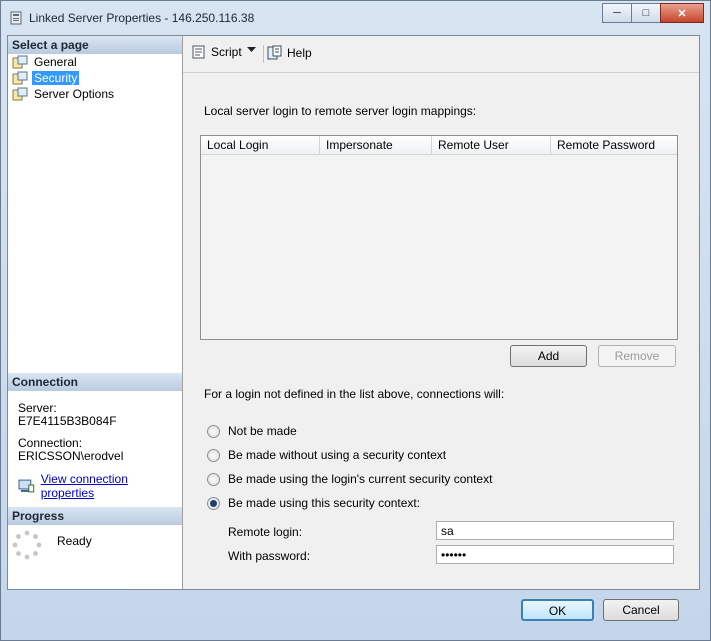  What do you see at coordinates (67, 421) in the screenshot?
I see `server-value: E7E4115B3B084F` at bounding box center [67, 421].